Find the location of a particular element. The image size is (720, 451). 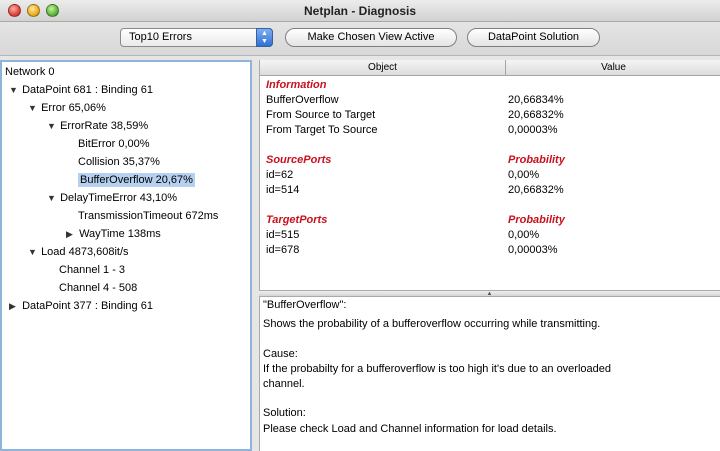

tree-node-error: ▼ Error 65,06% is located at coordinates (67, 108).